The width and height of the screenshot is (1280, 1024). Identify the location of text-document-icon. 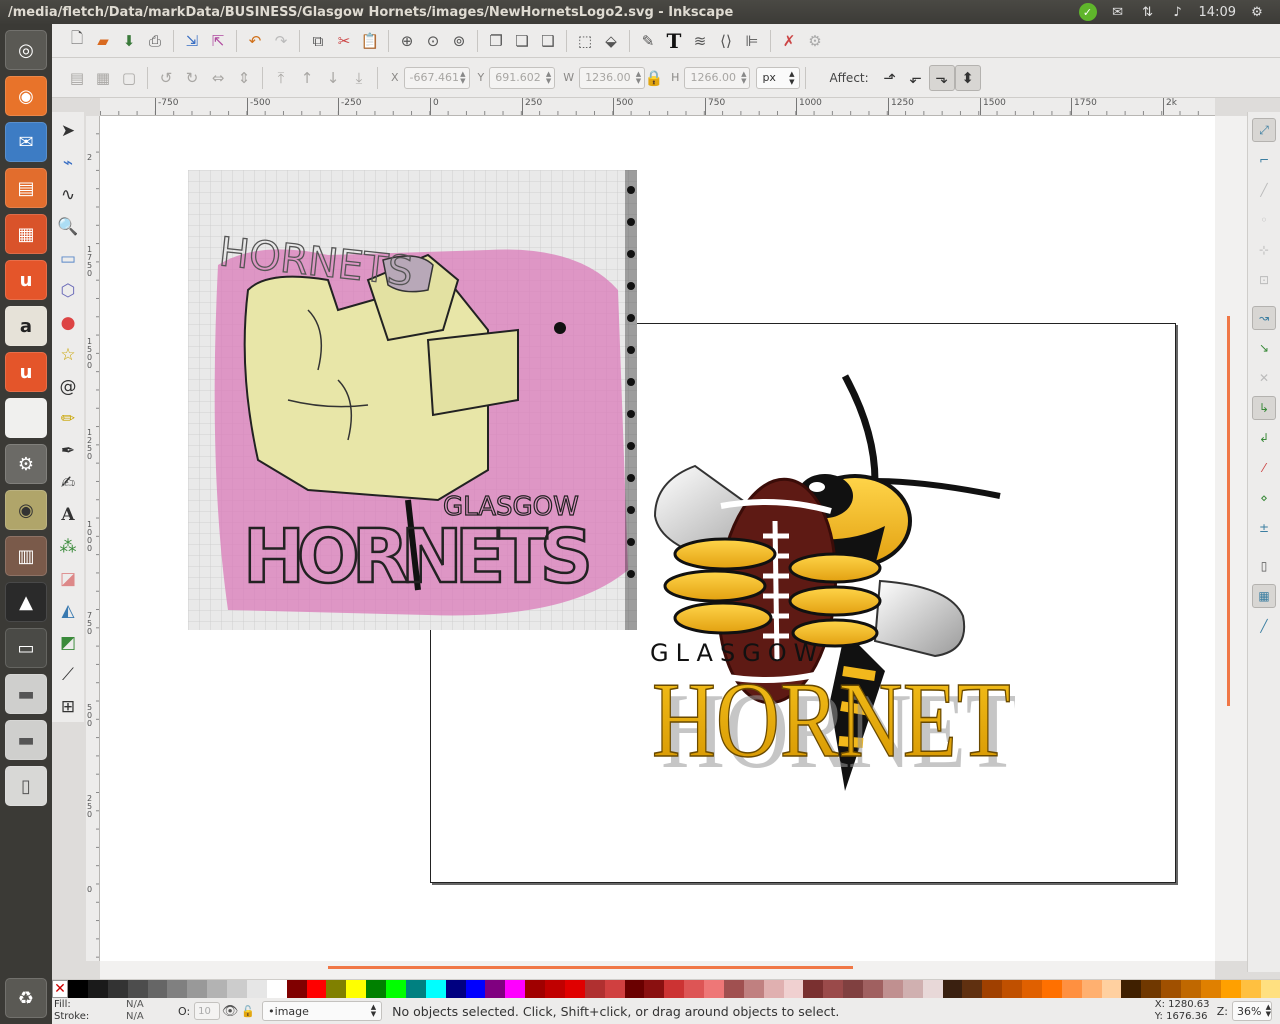
(26, 418).